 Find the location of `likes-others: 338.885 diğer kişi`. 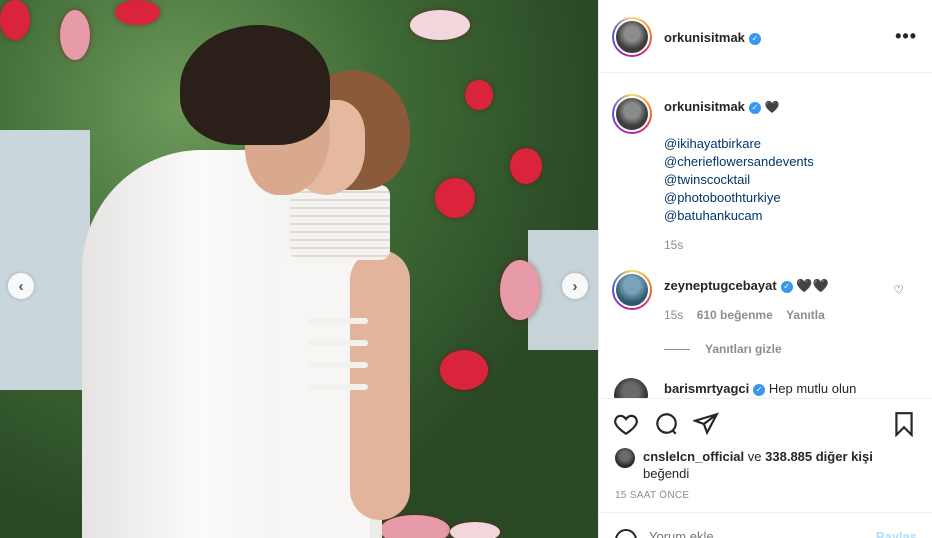

likes-others: 338.885 diğer kişi is located at coordinates (819, 456).